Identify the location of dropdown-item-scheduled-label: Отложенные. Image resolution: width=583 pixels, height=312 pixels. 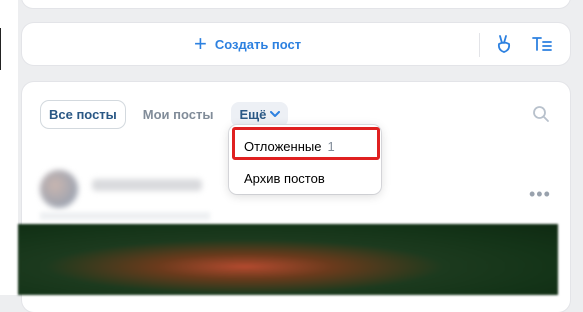
(283, 146).